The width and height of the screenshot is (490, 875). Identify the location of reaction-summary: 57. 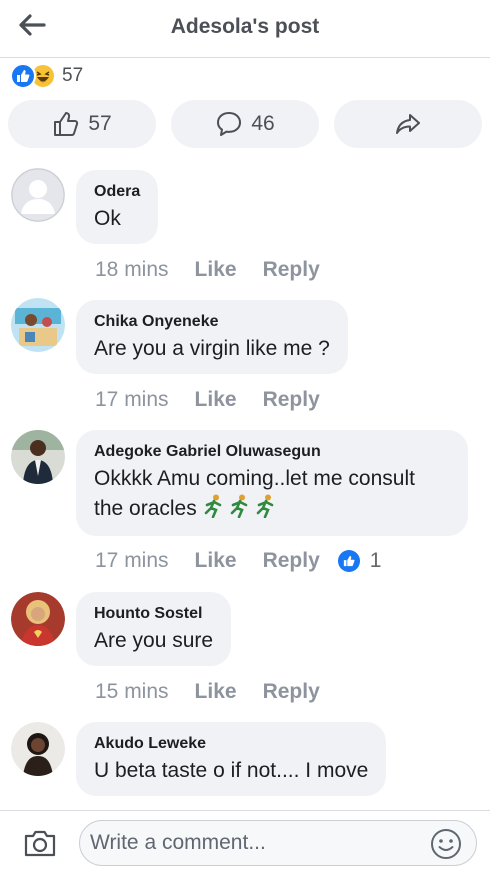
(46, 76).